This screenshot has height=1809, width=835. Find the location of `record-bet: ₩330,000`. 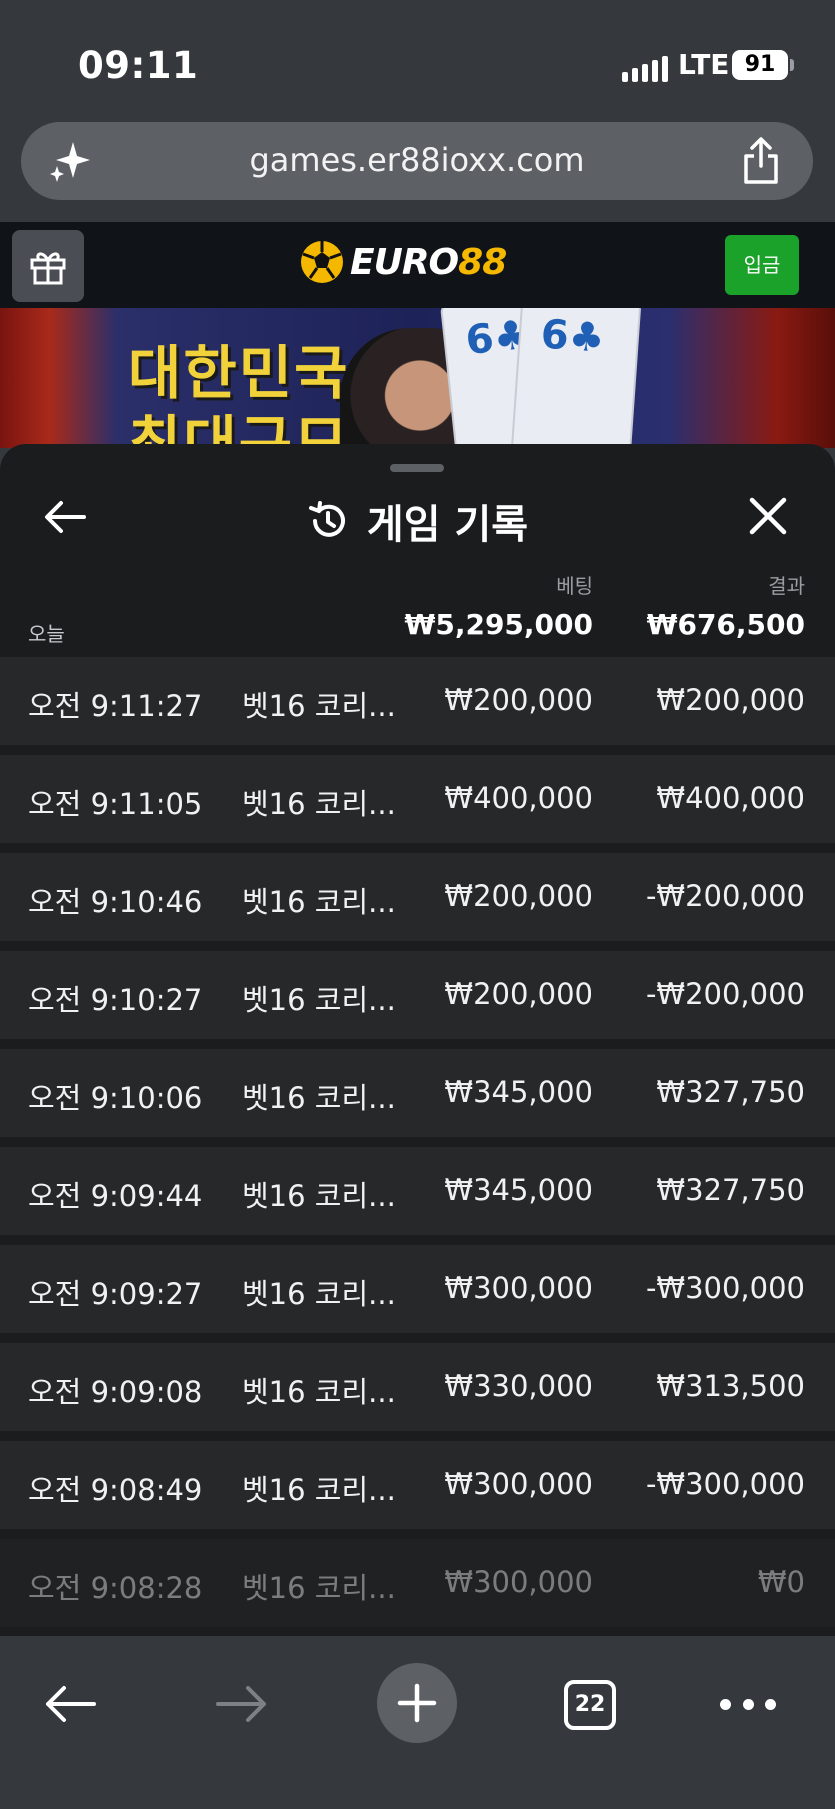

record-bet: ₩330,000 is located at coordinates (518, 1386).